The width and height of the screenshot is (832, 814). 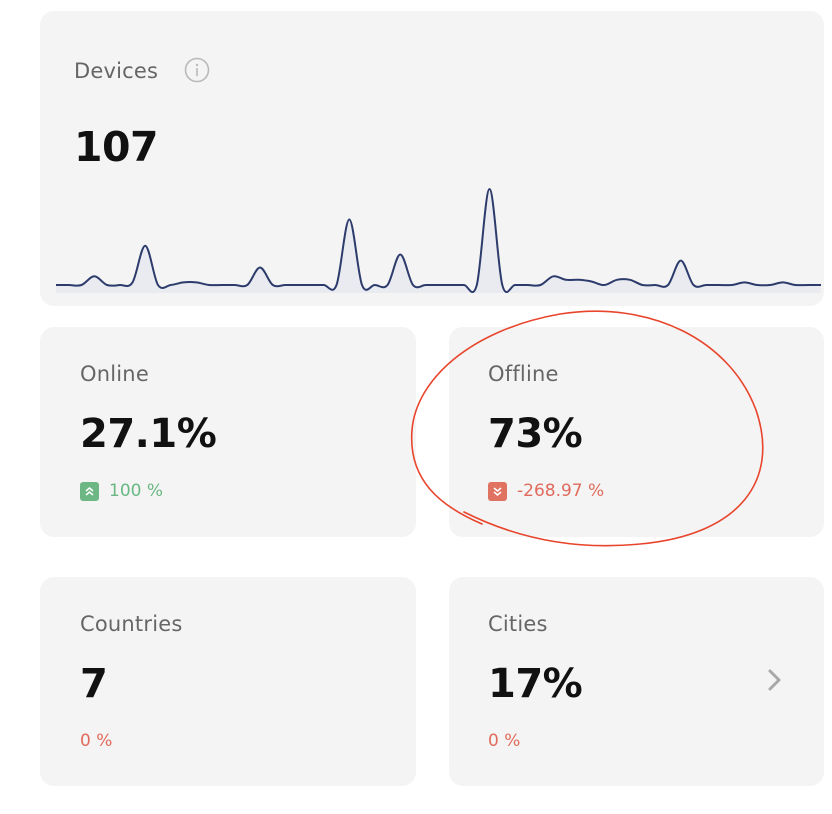 What do you see at coordinates (636, 432) in the screenshot?
I see `offline-card: Offline 73% -268.97 %` at bounding box center [636, 432].